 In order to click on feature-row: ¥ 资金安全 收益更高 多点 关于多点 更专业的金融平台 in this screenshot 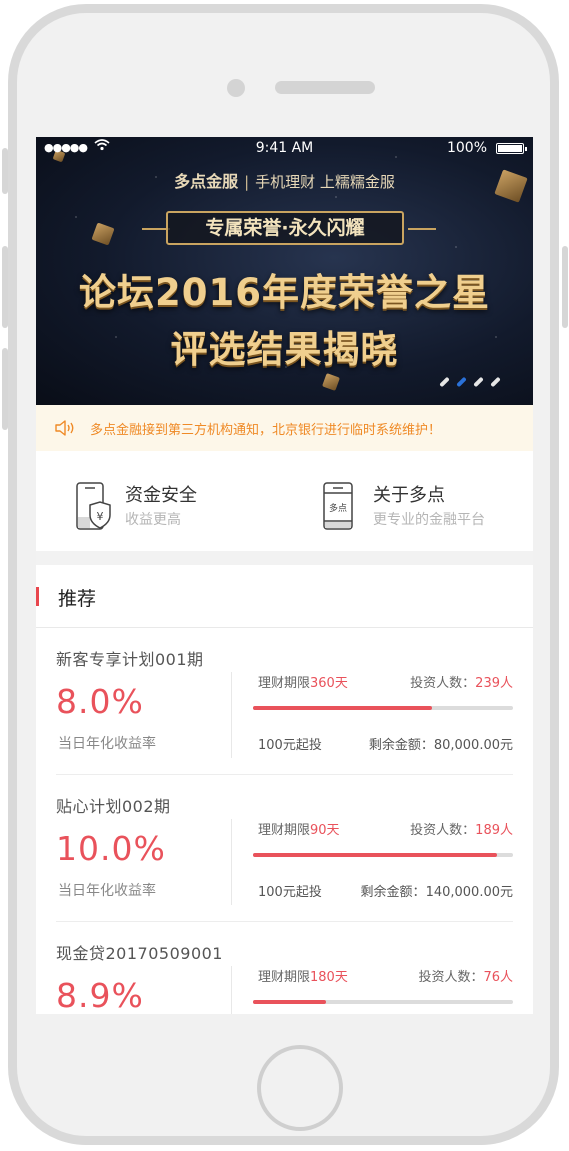, I will do `click(284, 501)`.